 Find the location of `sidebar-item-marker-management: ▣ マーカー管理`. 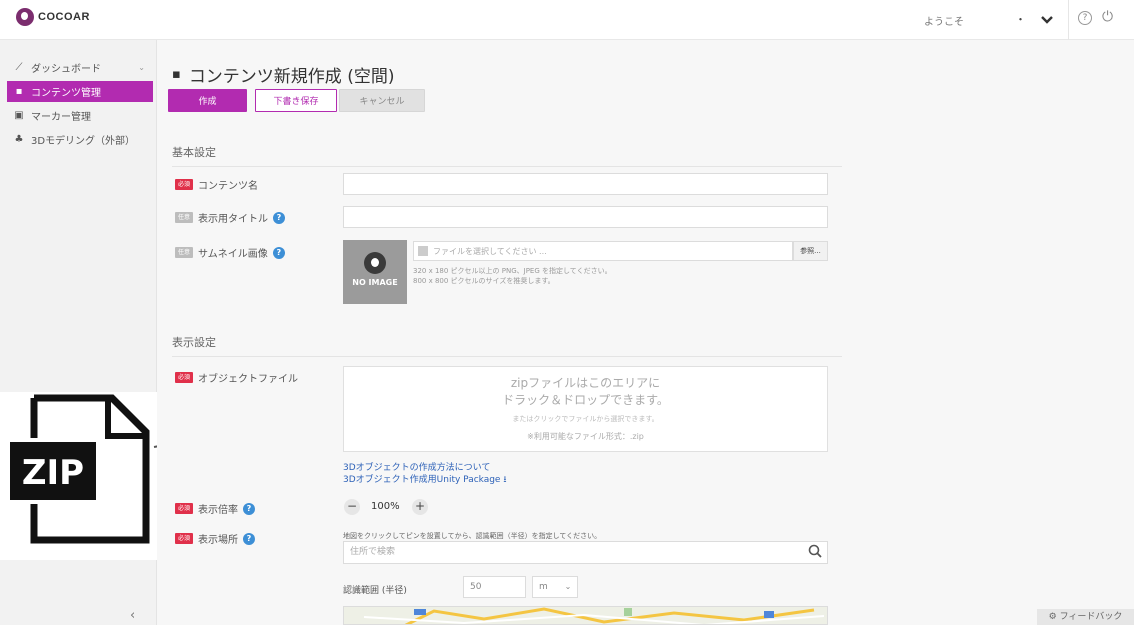

sidebar-item-marker-management: ▣ マーカー管理 is located at coordinates (80, 115).